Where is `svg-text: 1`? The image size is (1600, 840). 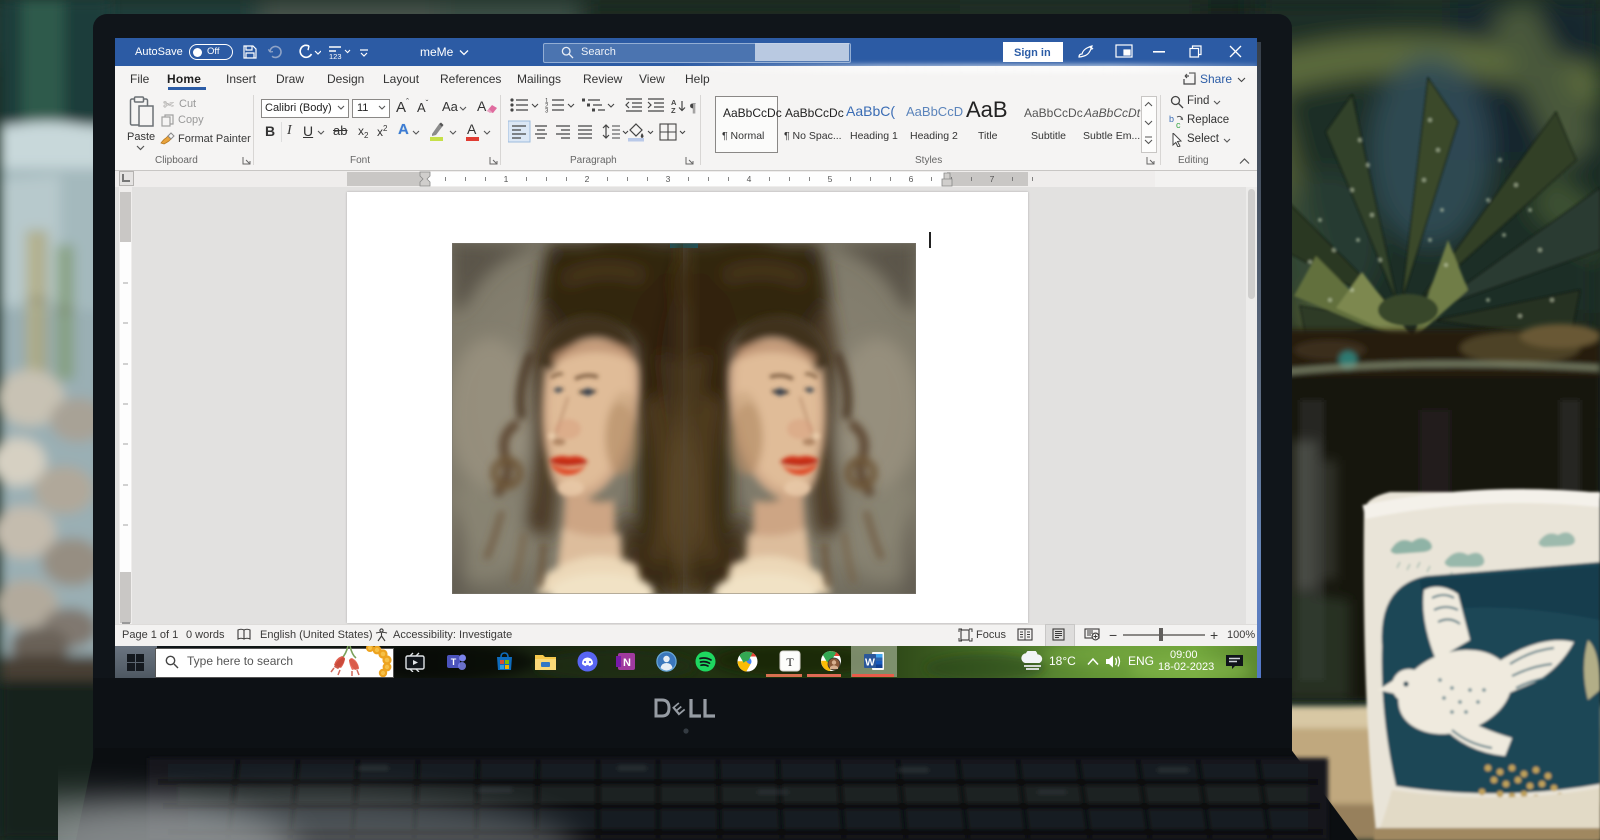 svg-text: 1 is located at coordinates (506, 179).